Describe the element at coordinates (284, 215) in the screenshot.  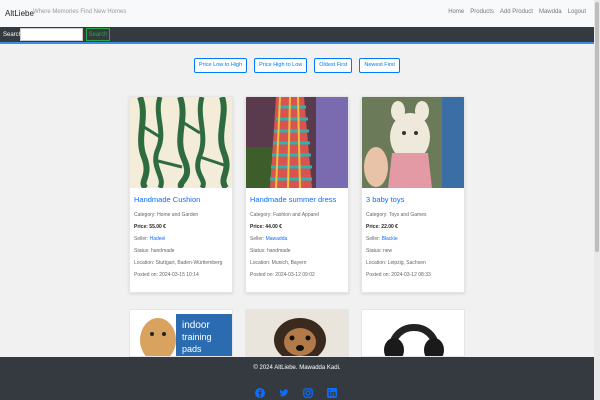
I see `product-category: Category: Fashion and Apparel` at that location.